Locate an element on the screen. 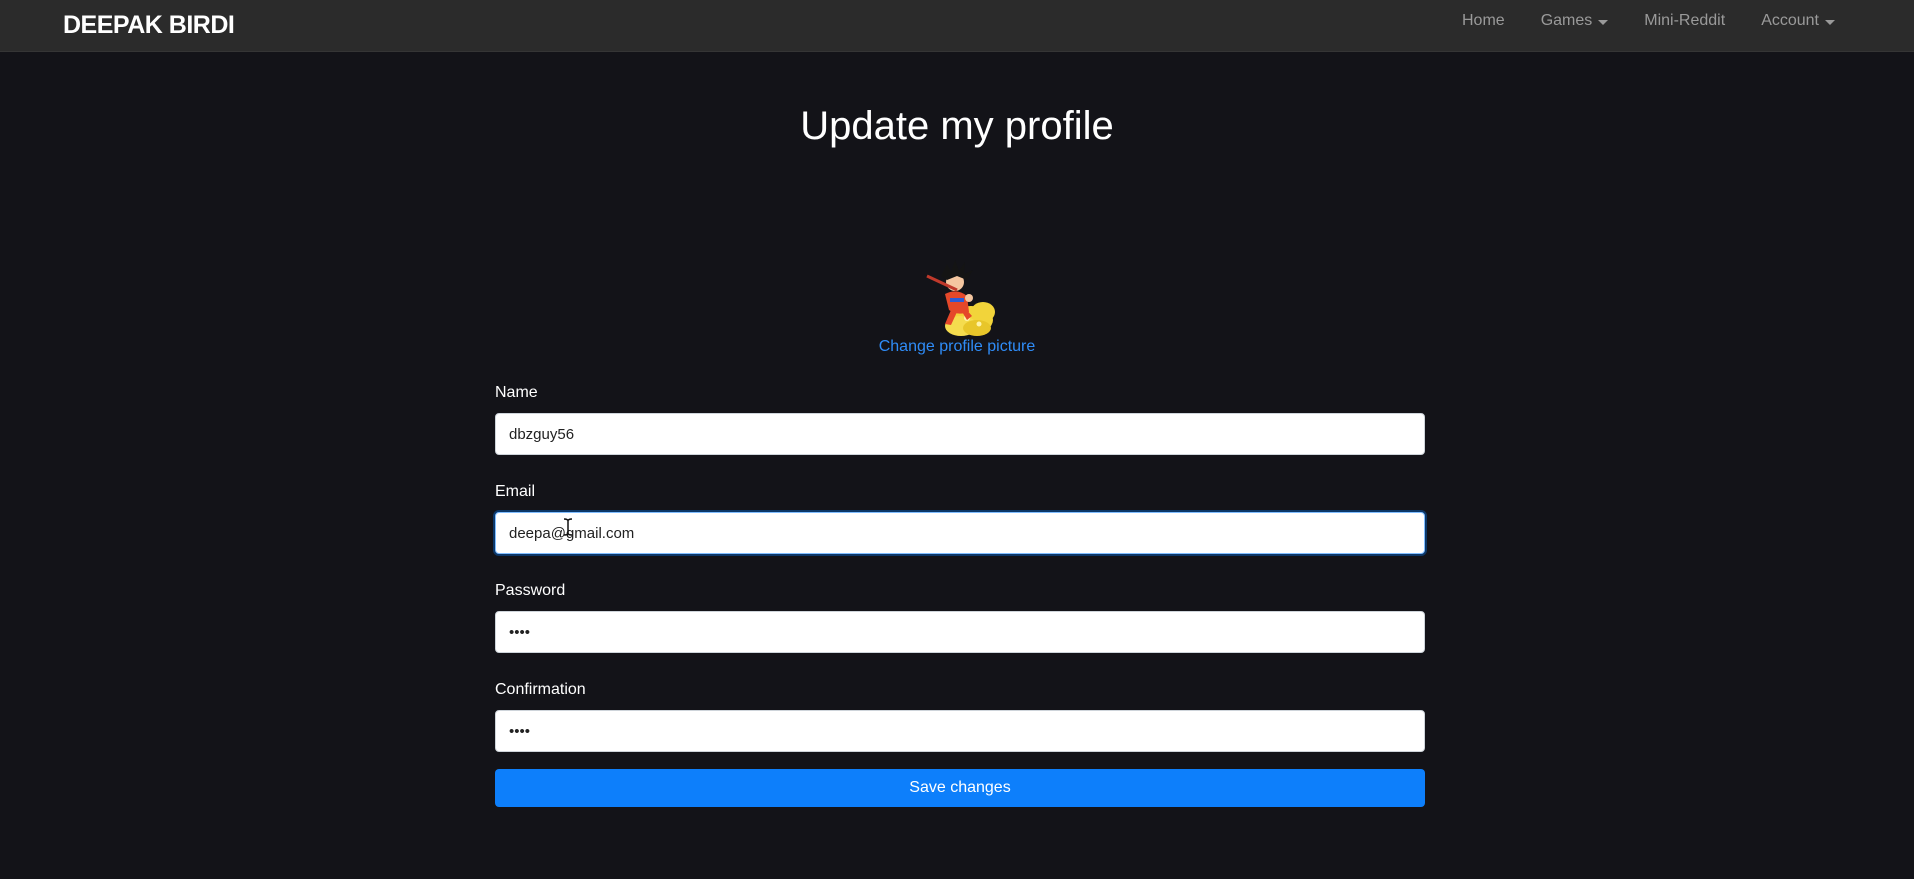 Image resolution: width=1914 pixels, height=879 pixels. name-label: Name is located at coordinates (516, 392).